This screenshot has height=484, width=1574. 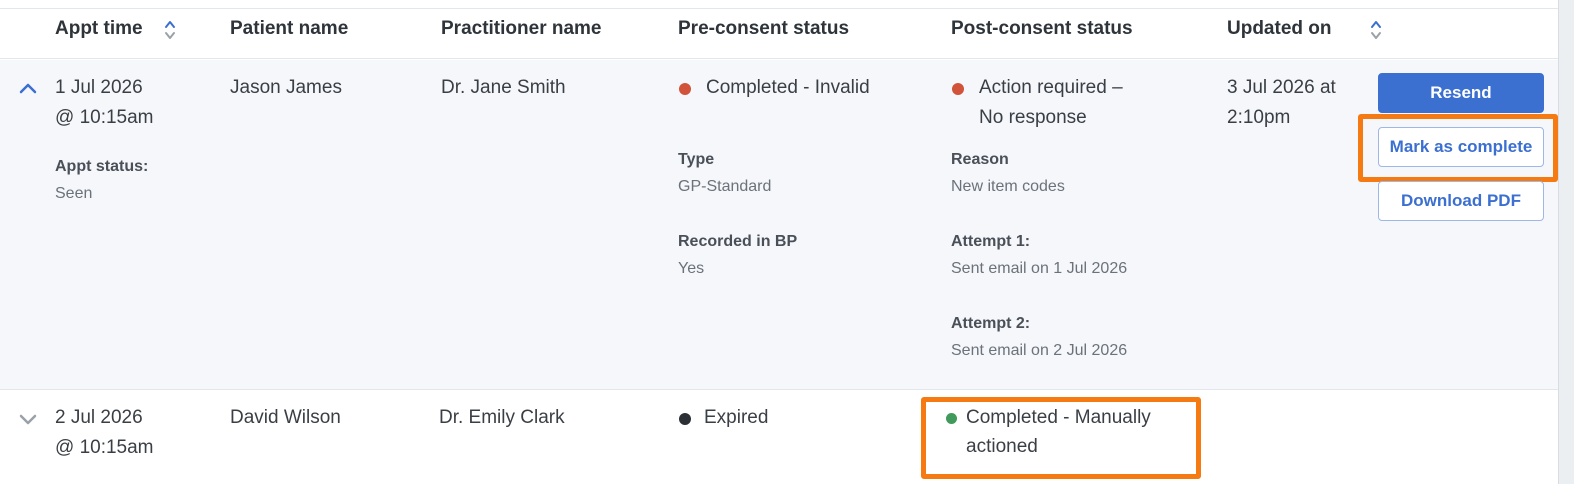 I want to click on appt-date: 1 Jul 2026, so click(x=99, y=87).